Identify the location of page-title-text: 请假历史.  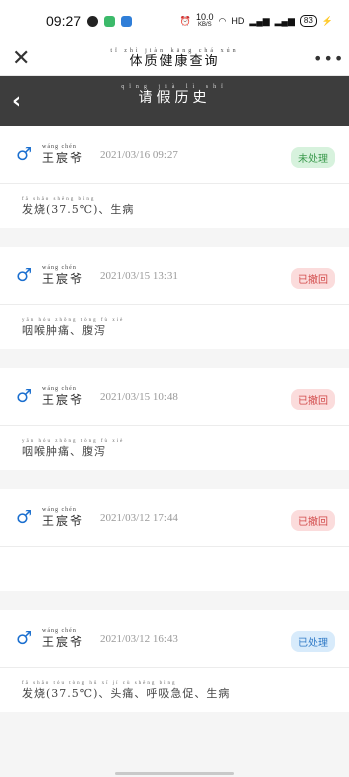
(174, 98).